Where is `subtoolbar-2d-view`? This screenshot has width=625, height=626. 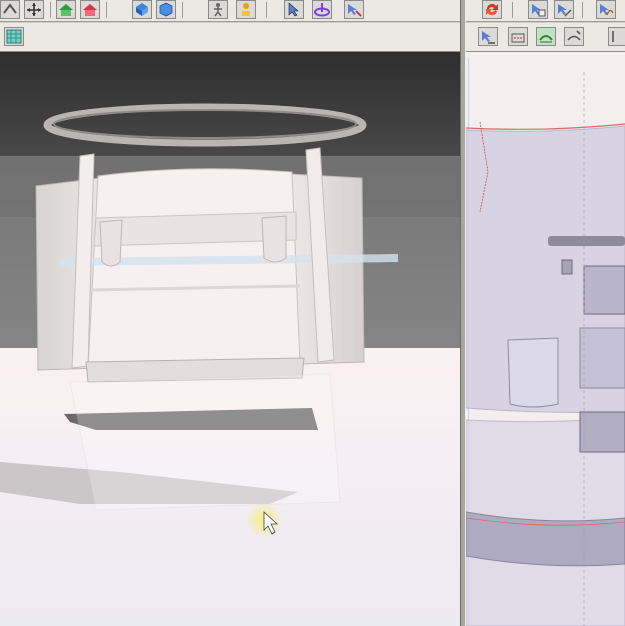
subtoolbar-2d-view is located at coordinates (545, 37).